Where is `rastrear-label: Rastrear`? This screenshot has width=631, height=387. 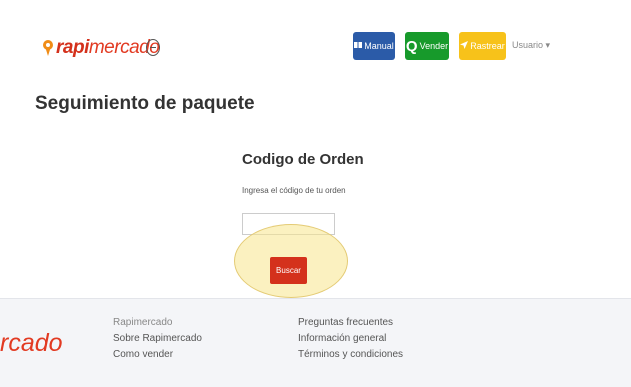
rastrear-label: Rastrear is located at coordinates (487, 46).